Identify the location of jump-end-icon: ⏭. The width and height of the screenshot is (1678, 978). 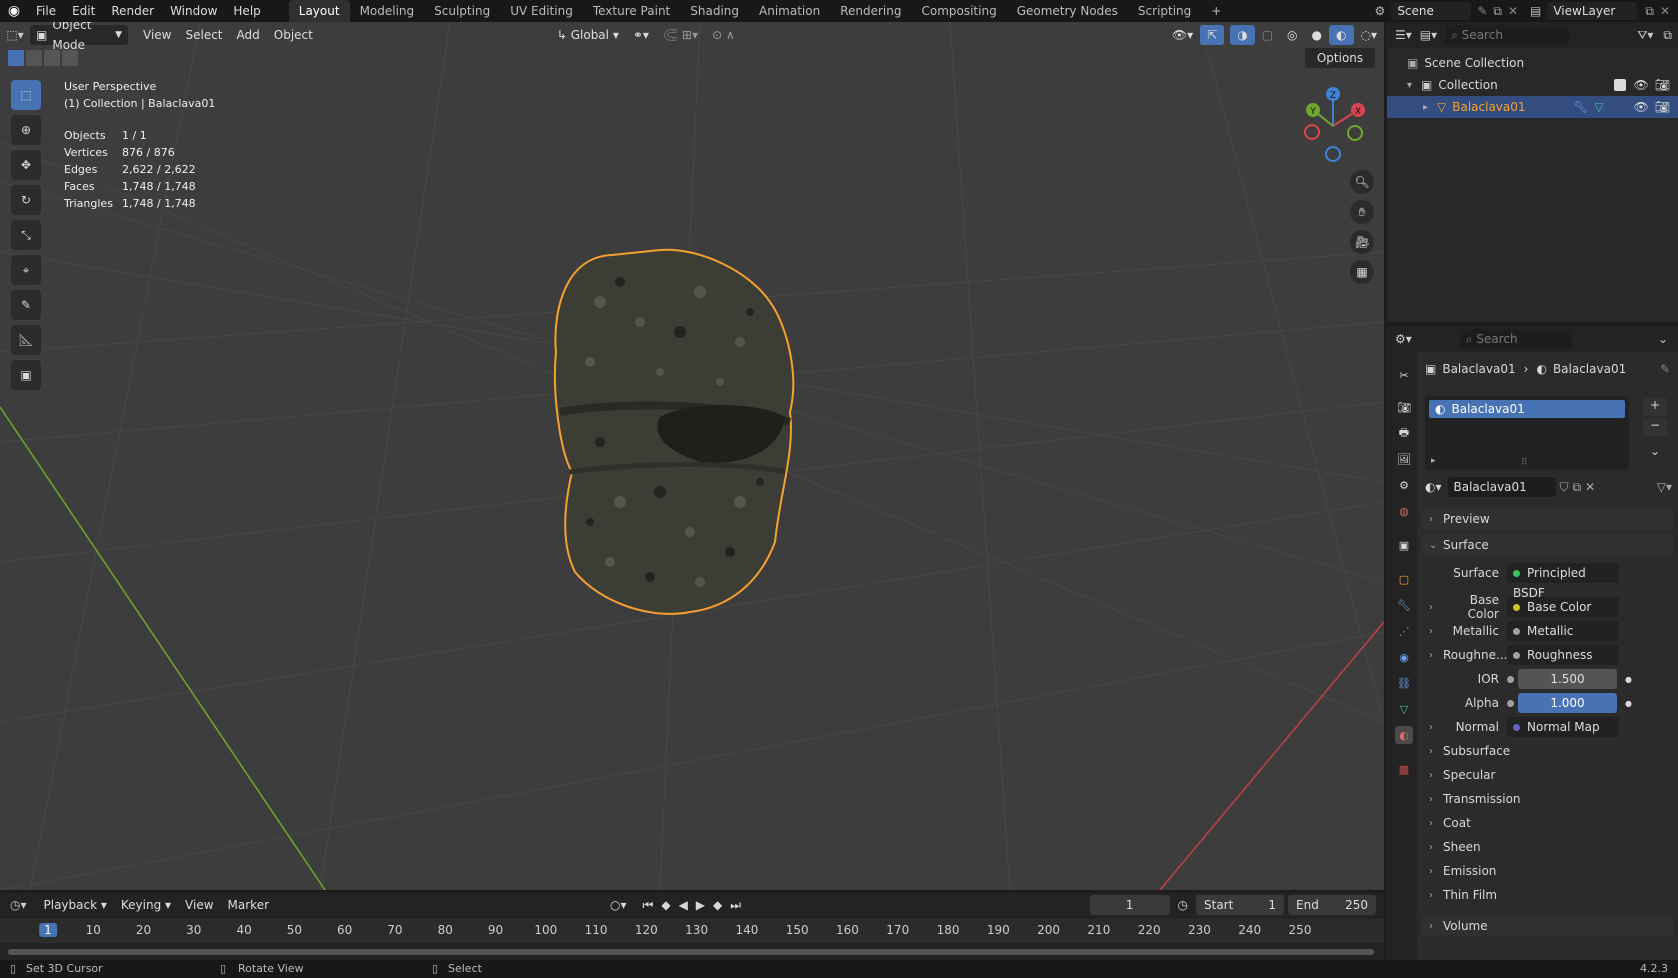
(735, 905).